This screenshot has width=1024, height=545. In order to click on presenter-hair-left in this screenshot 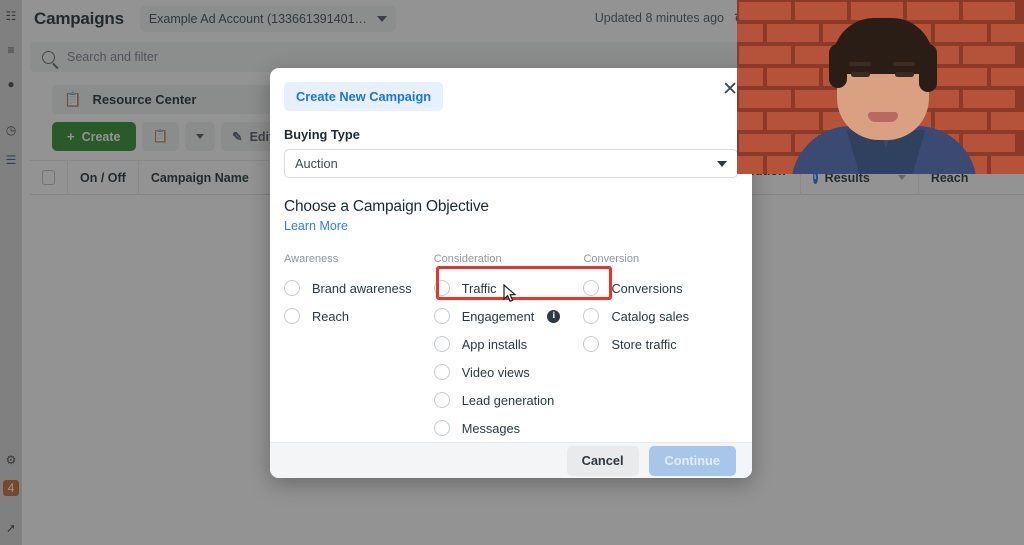, I will do `click(838, 66)`.